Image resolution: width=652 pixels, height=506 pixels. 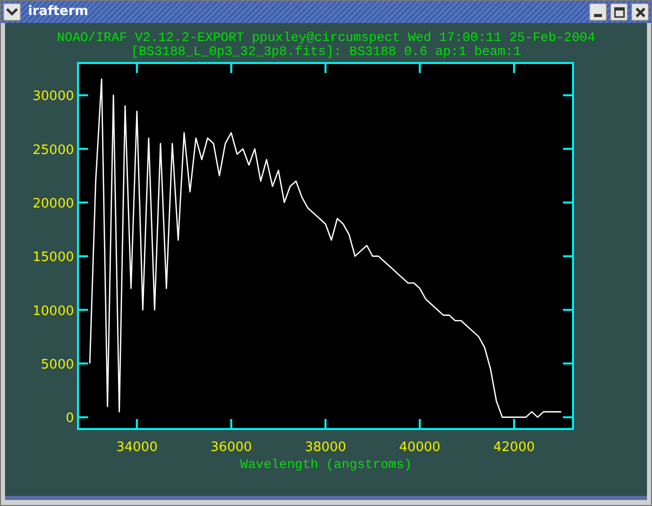 I want to click on maximize-button, so click(x=619, y=12).